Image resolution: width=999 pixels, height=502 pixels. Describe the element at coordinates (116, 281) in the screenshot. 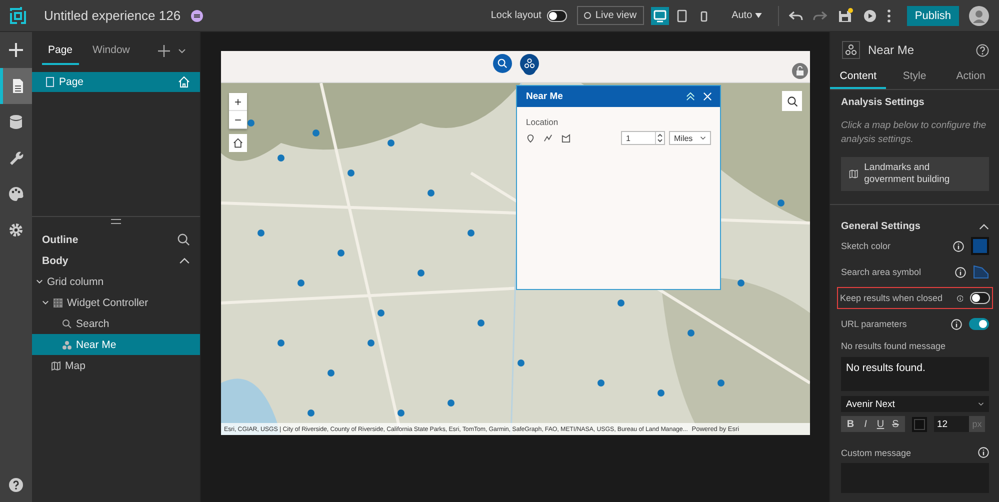

I see `tree-item: Grid column` at that location.